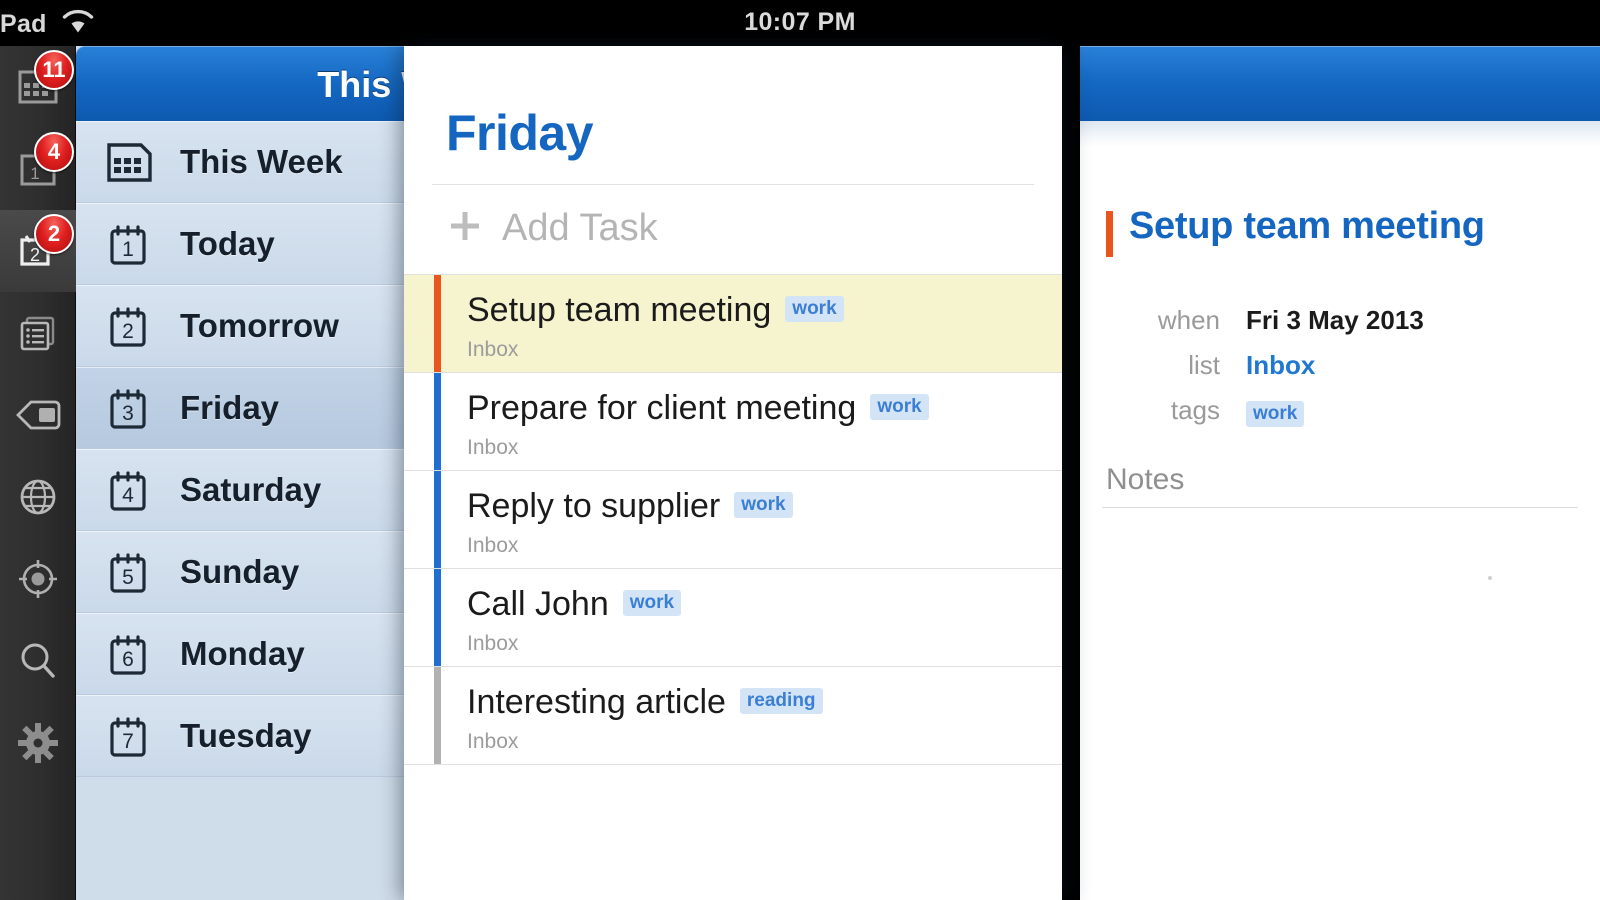 This screenshot has width=1600, height=900. I want to click on rail-item-settings, so click(38, 743).